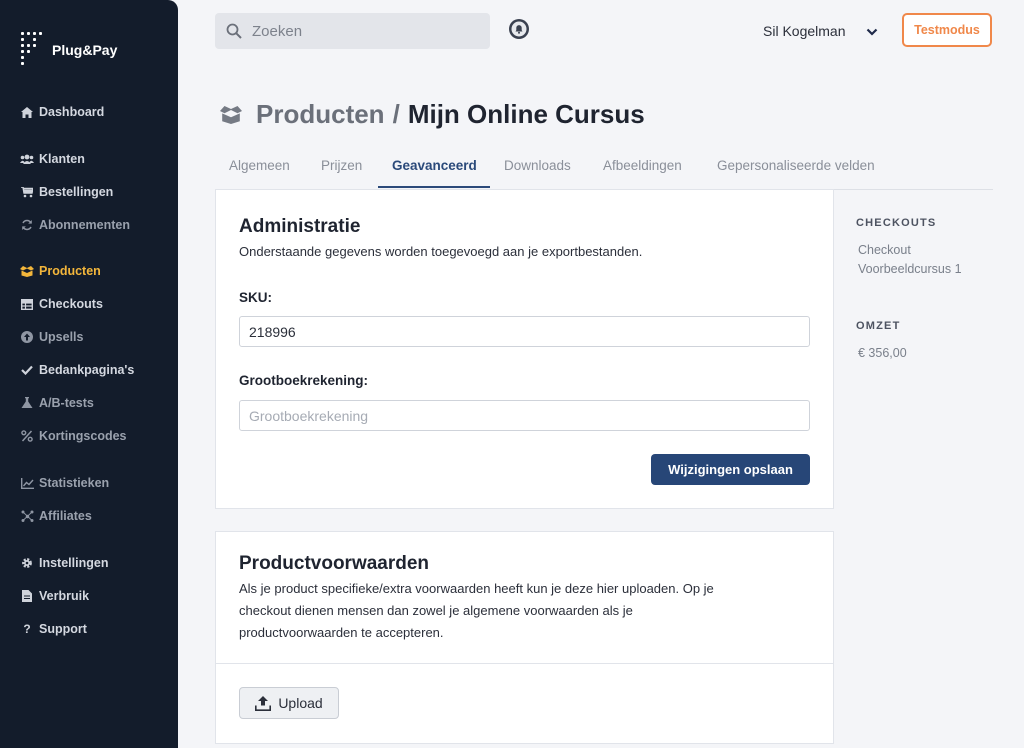 The width and height of the screenshot is (1024, 748). I want to click on home-icon, so click(27, 112).